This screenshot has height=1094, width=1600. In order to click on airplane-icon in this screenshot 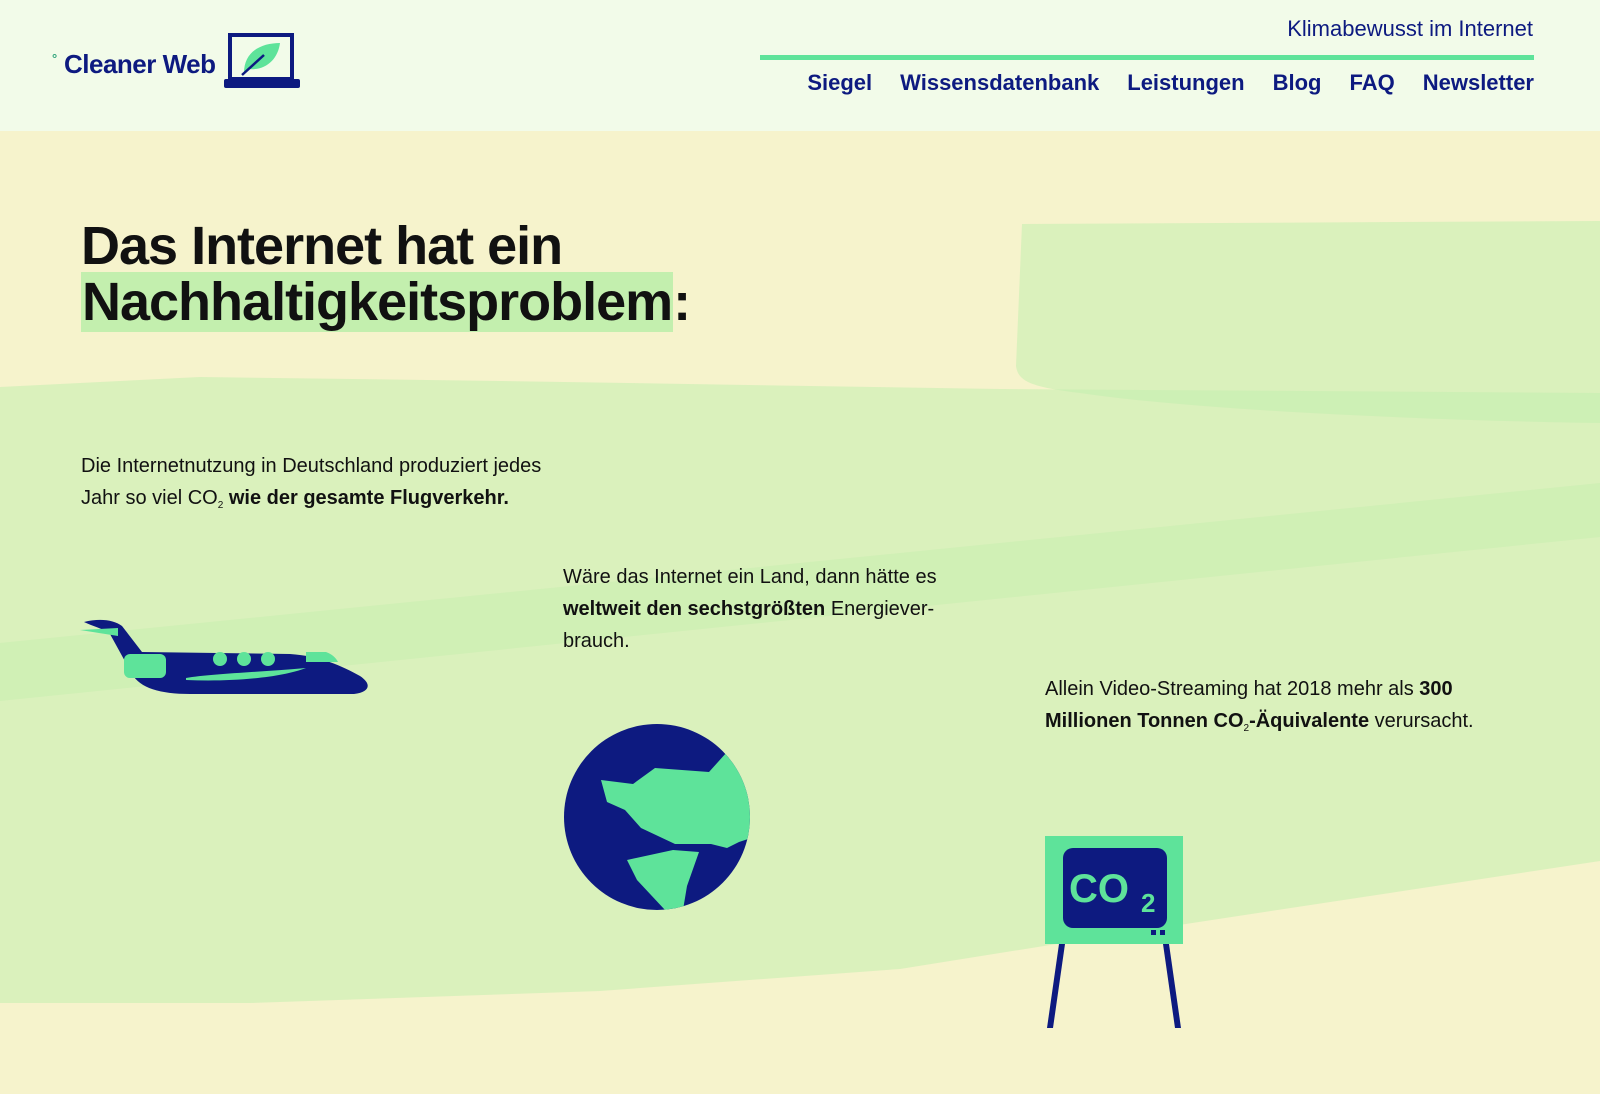, I will do `click(228, 657)`.